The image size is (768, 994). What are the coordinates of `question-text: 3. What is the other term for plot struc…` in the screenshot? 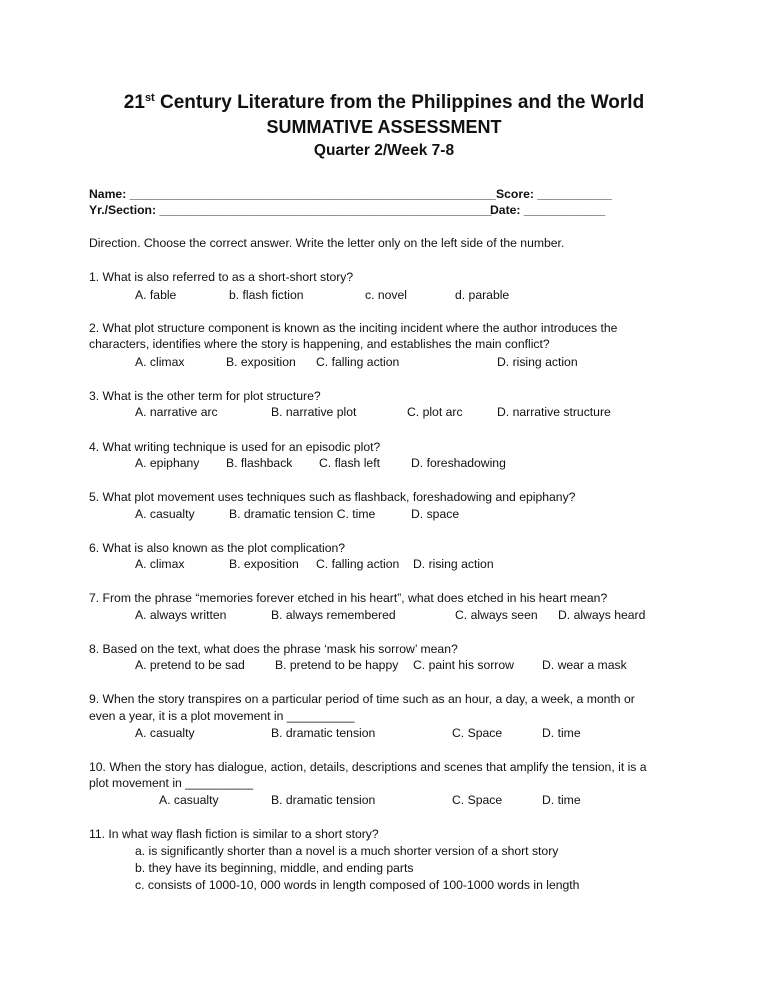 It's located at (205, 396).